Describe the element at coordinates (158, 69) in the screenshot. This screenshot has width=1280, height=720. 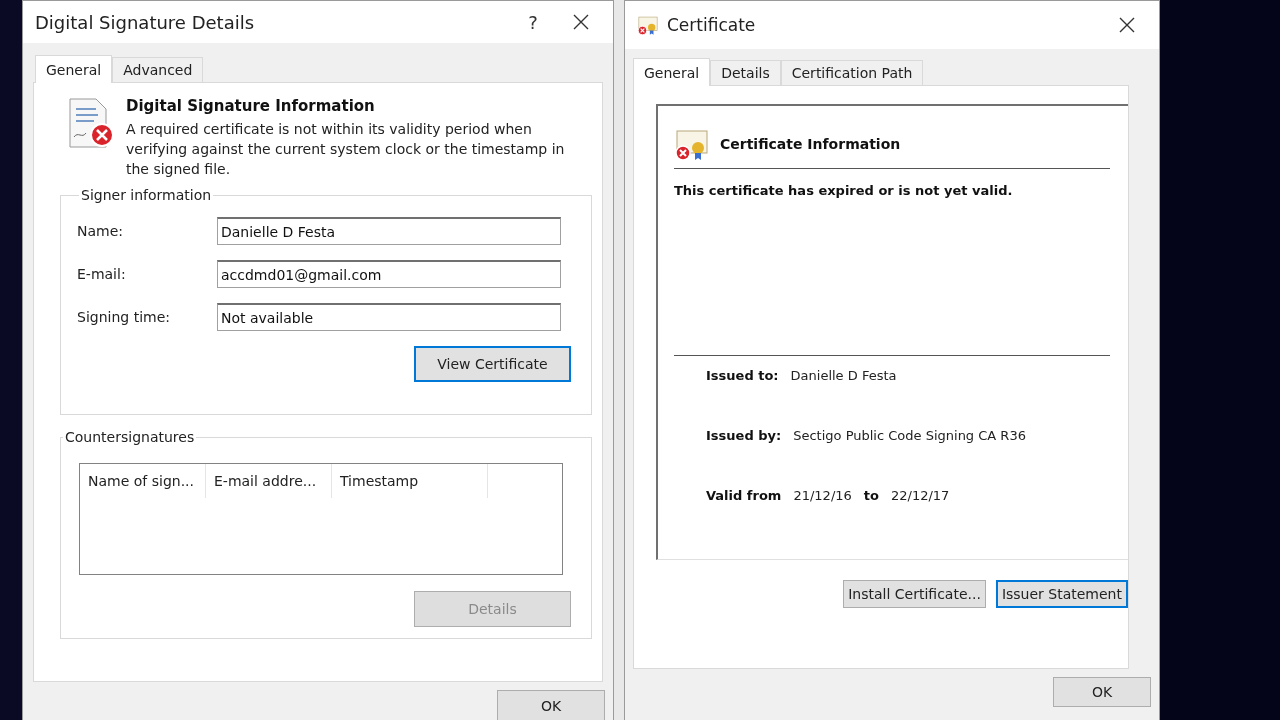
I see `tab: Advanced` at that location.